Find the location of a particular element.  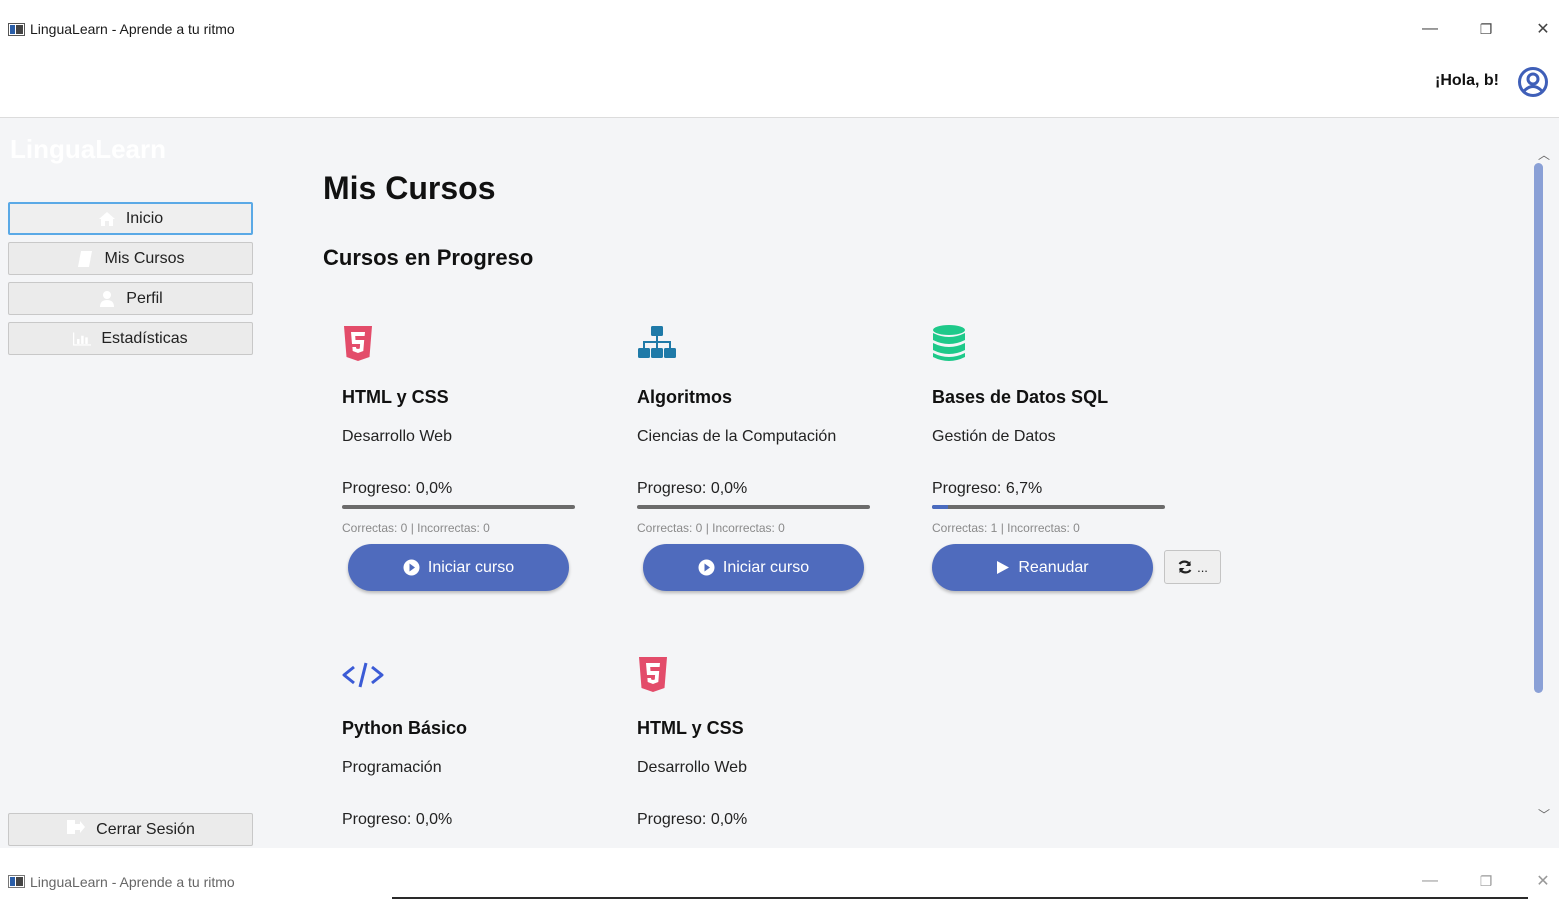

app-header: ¡Hola, b! is located at coordinates (779, 88).